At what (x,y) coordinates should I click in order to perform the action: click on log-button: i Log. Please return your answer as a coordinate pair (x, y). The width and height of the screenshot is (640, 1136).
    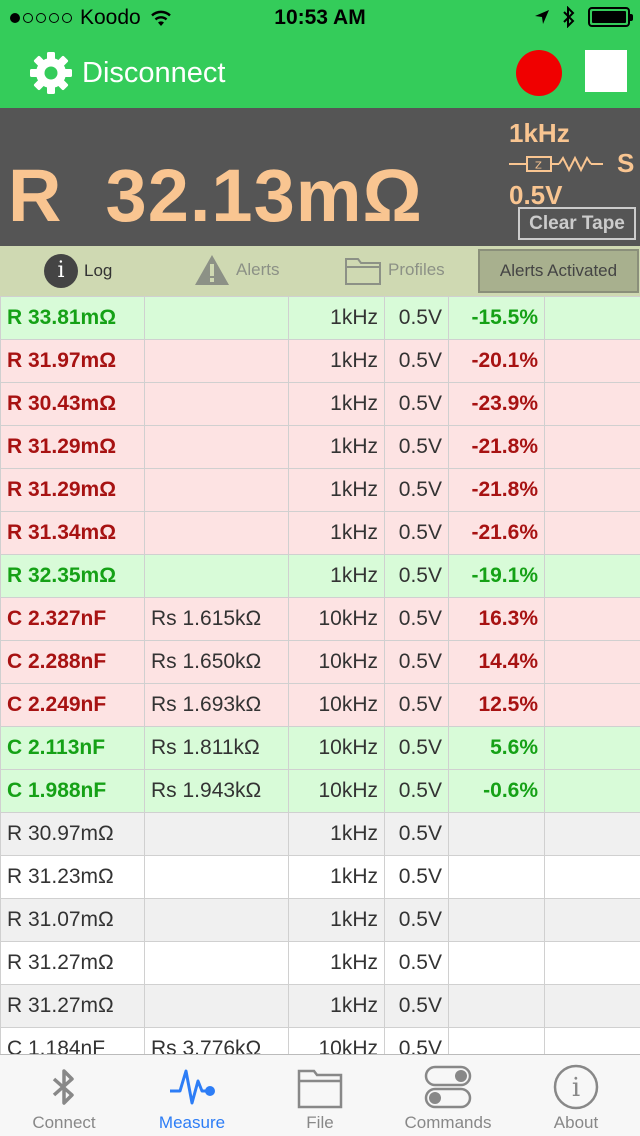
    Looking at the image, I should click on (78, 271).